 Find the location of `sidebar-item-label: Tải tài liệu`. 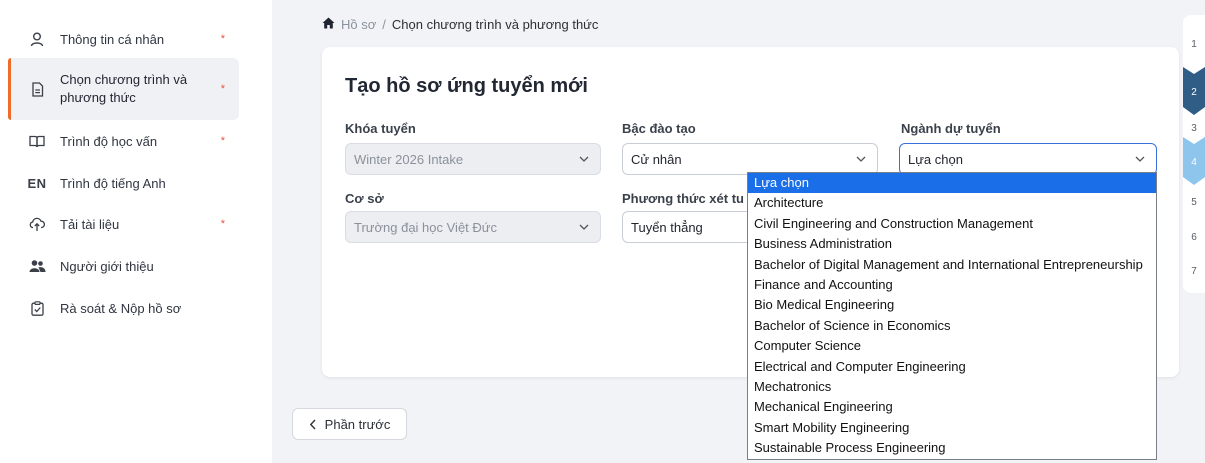

sidebar-item-label: Tải tài liệu is located at coordinates (90, 224).